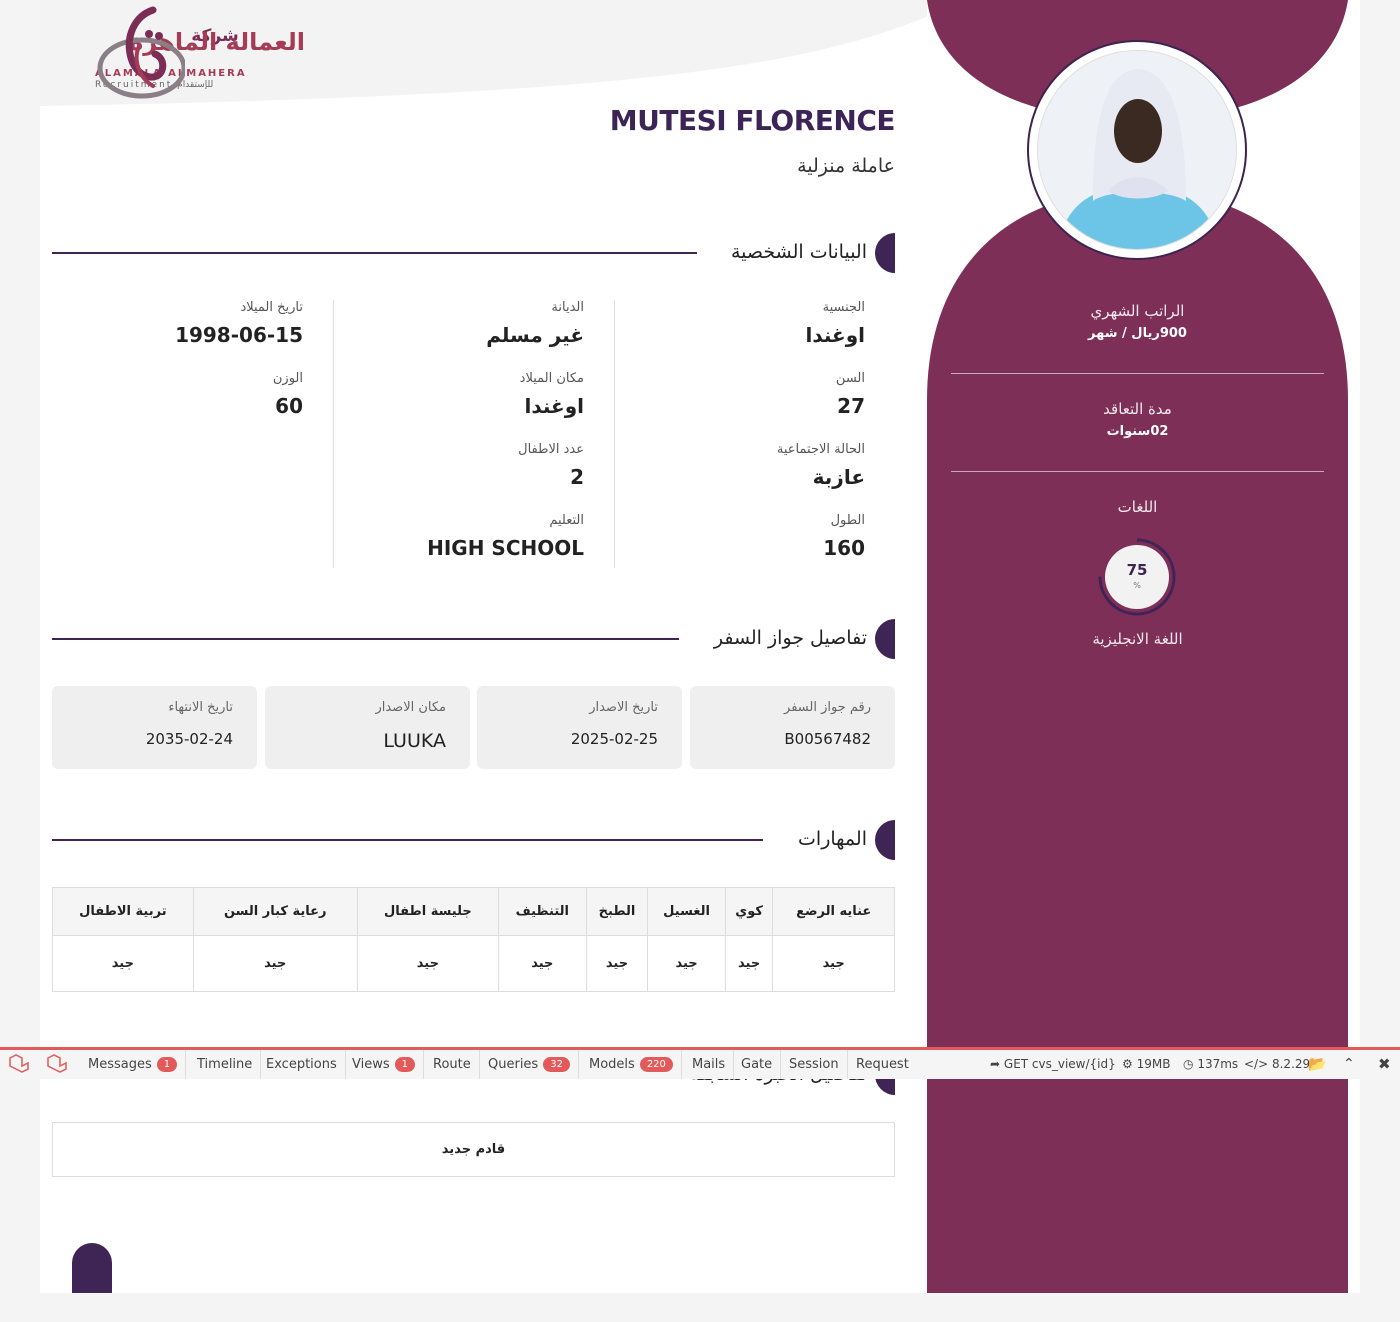 Image resolution: width=1400 pixels, height=1322 pixels. Describe the element at coordinates (1137, 431) in the screenshot. I see `contract-value: 02سنوات` at that location.